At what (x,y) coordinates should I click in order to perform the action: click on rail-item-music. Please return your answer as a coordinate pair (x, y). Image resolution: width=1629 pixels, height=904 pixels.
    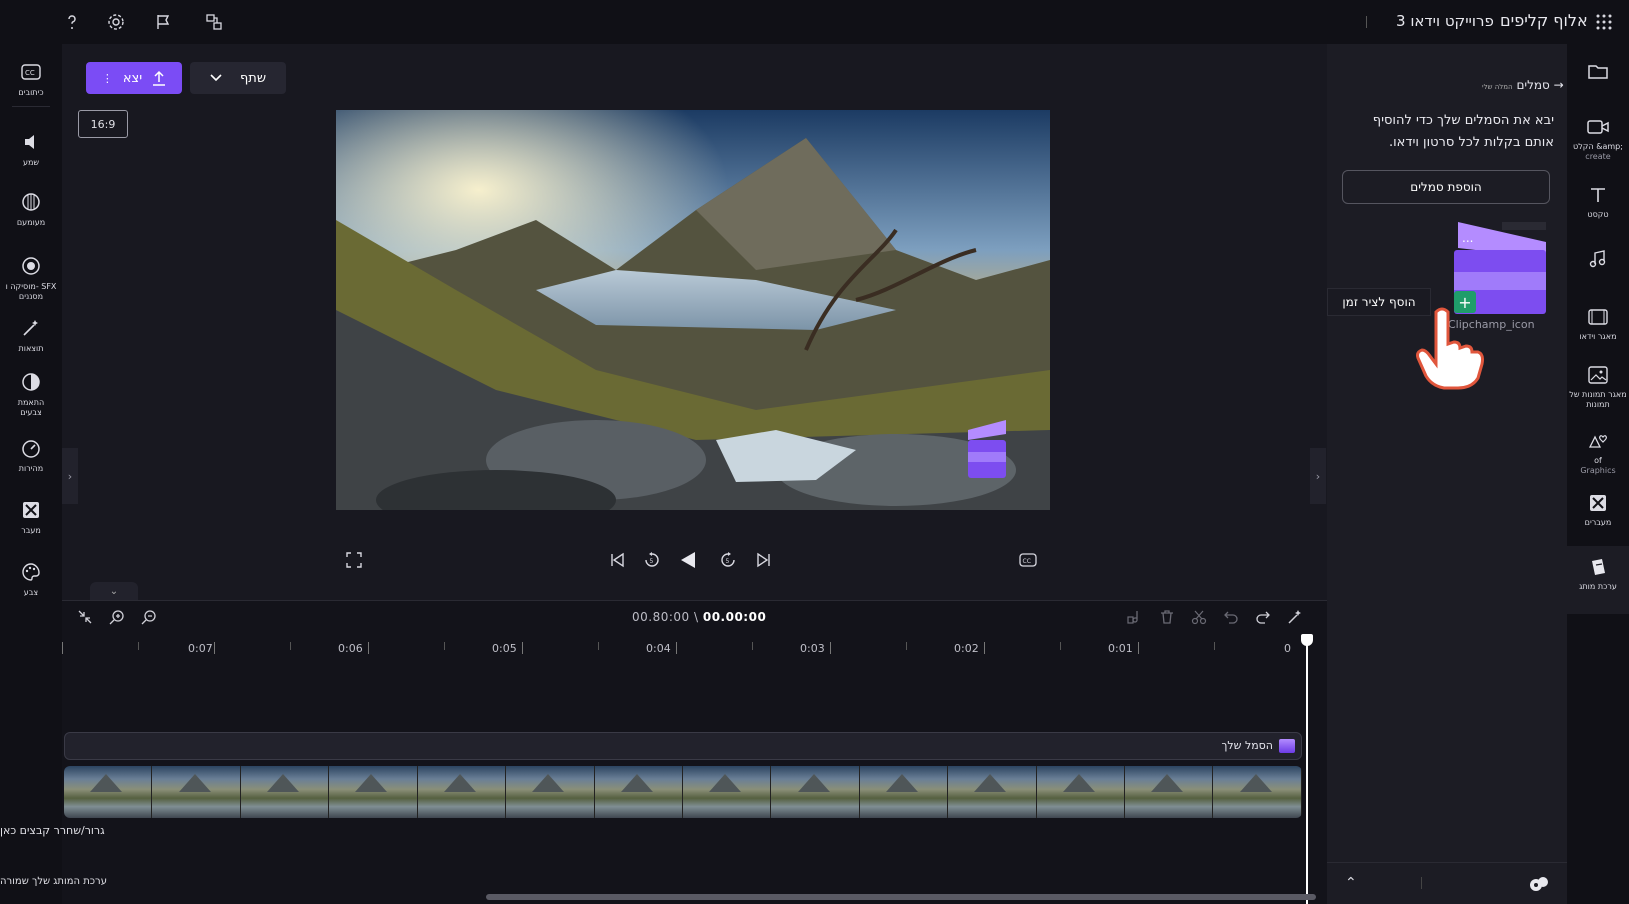
    Looking at the image, I should click on (1598, 259).